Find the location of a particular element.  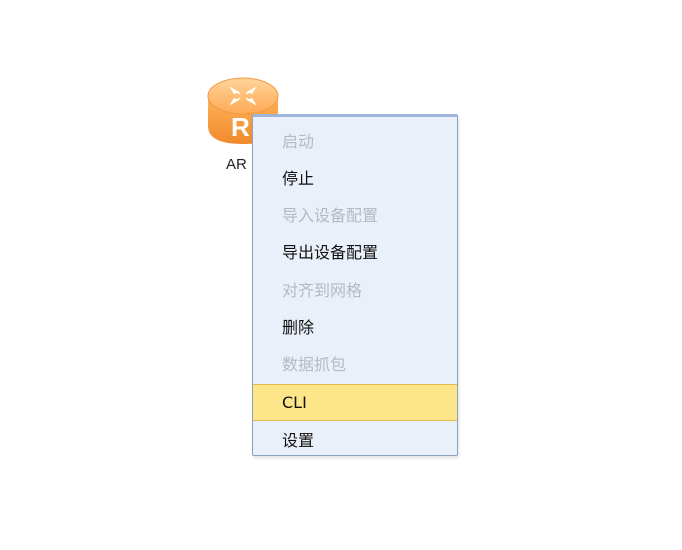

menu-item-stop: 停止 is located at coordinates (355, 178).